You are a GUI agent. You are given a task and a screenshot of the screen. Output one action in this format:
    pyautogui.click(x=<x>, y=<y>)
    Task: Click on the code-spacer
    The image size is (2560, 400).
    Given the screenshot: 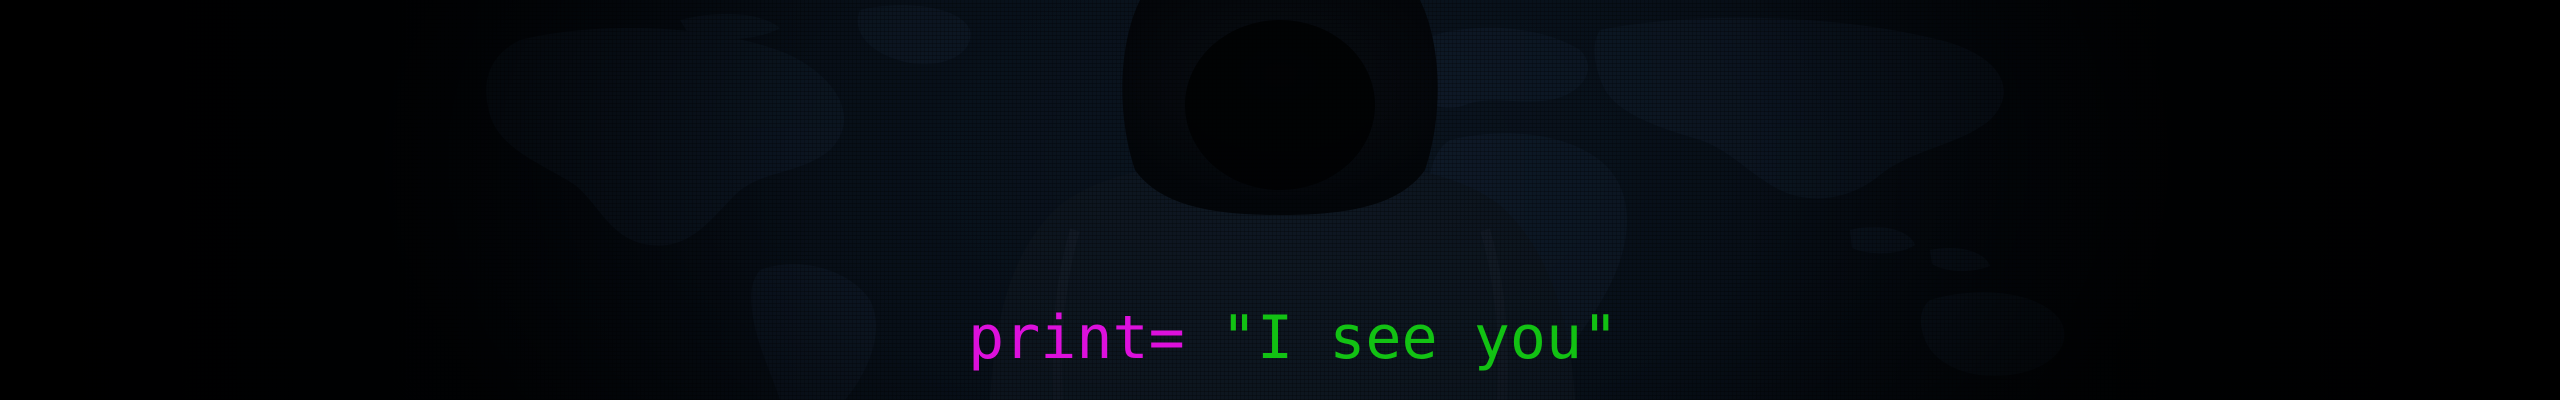 What is the action you would take?
    pyautogui.click(x=1203, y=338)
    